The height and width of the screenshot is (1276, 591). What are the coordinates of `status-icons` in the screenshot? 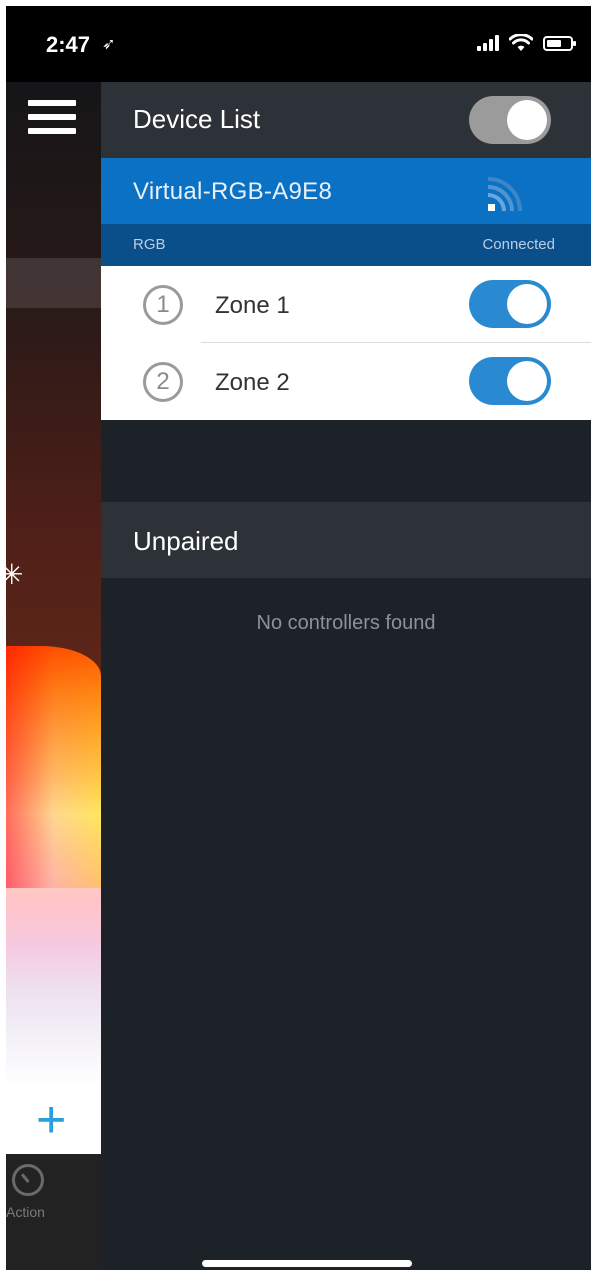 It's located at (526, 43).